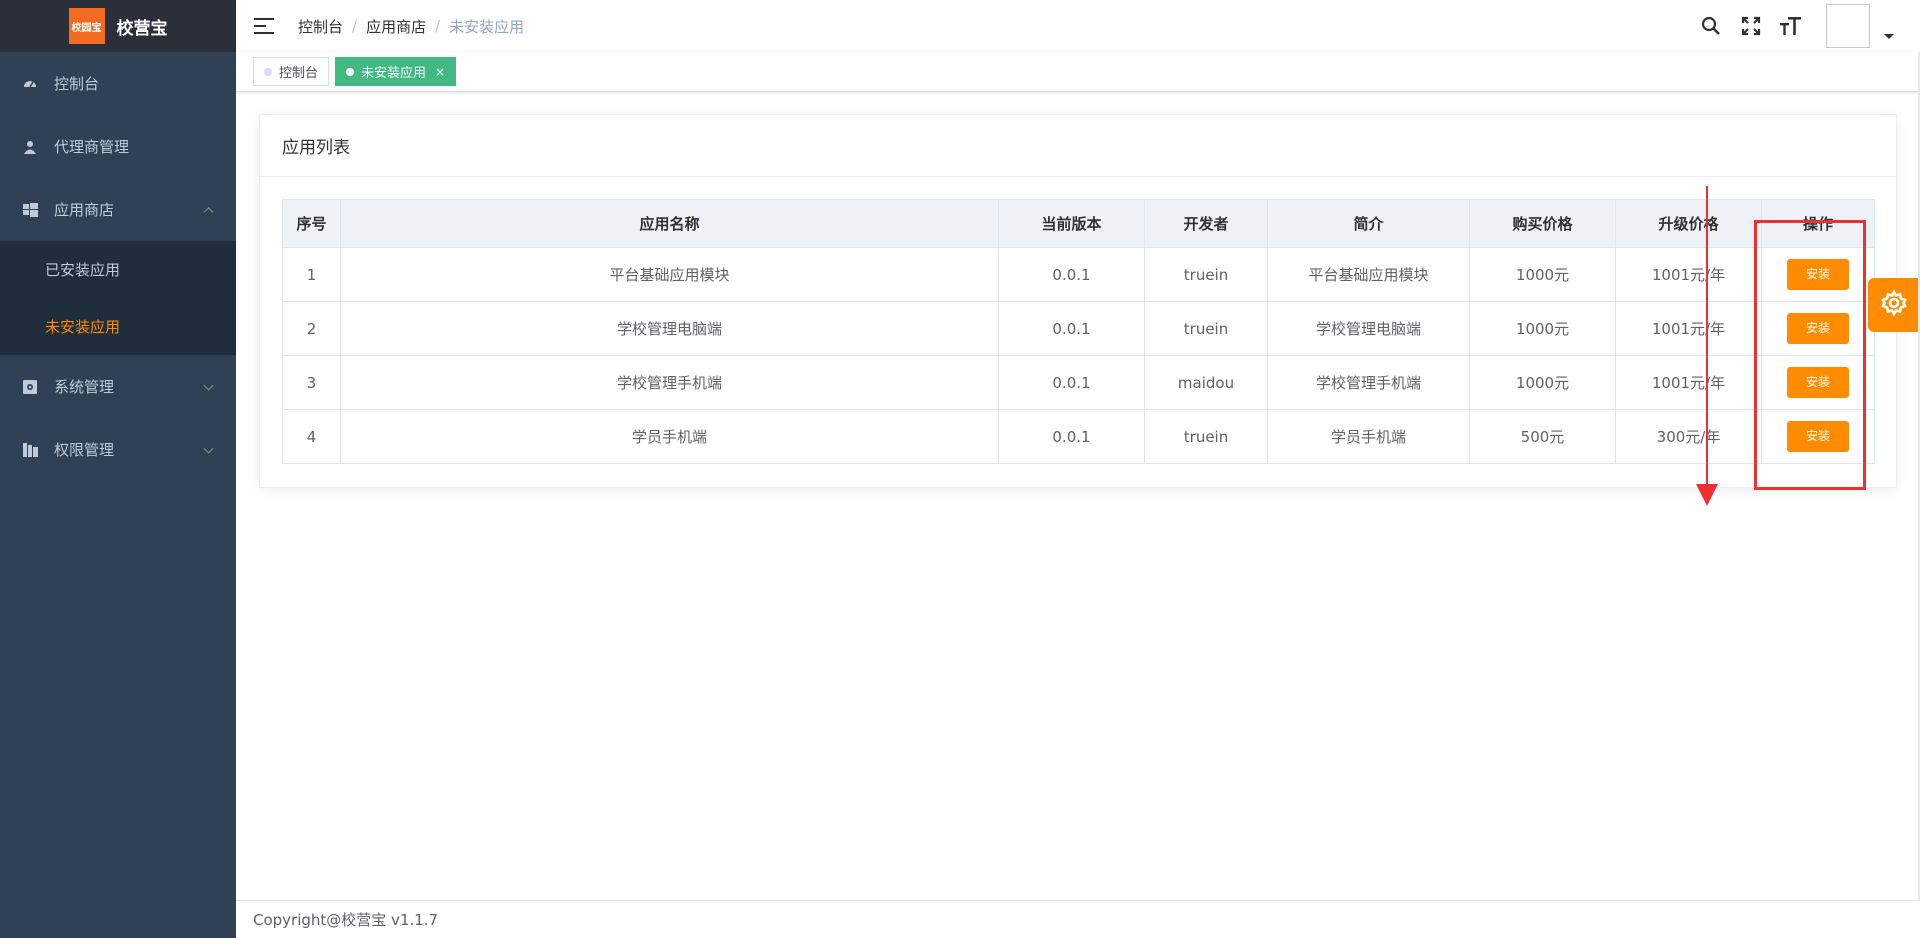 This screenshot has width=1920, height=938. Describe the element at coordinates (1688, 436) in the screenshot. I see `cell-upgrade-price: 300元/年` at that location.